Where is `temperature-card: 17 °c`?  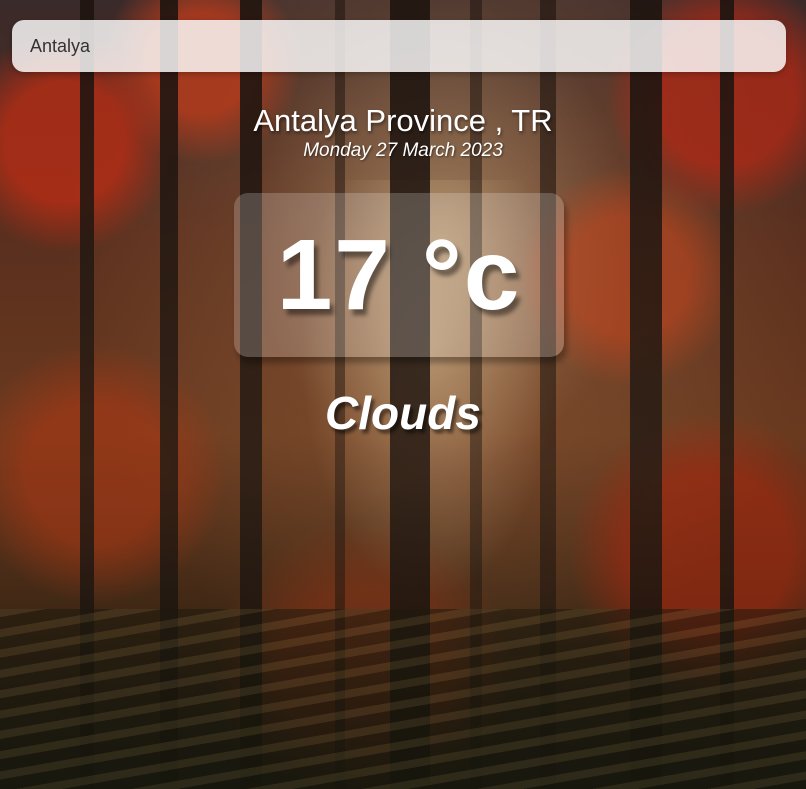 temperature-card: 17 °c is located at coordinates (399, 275).